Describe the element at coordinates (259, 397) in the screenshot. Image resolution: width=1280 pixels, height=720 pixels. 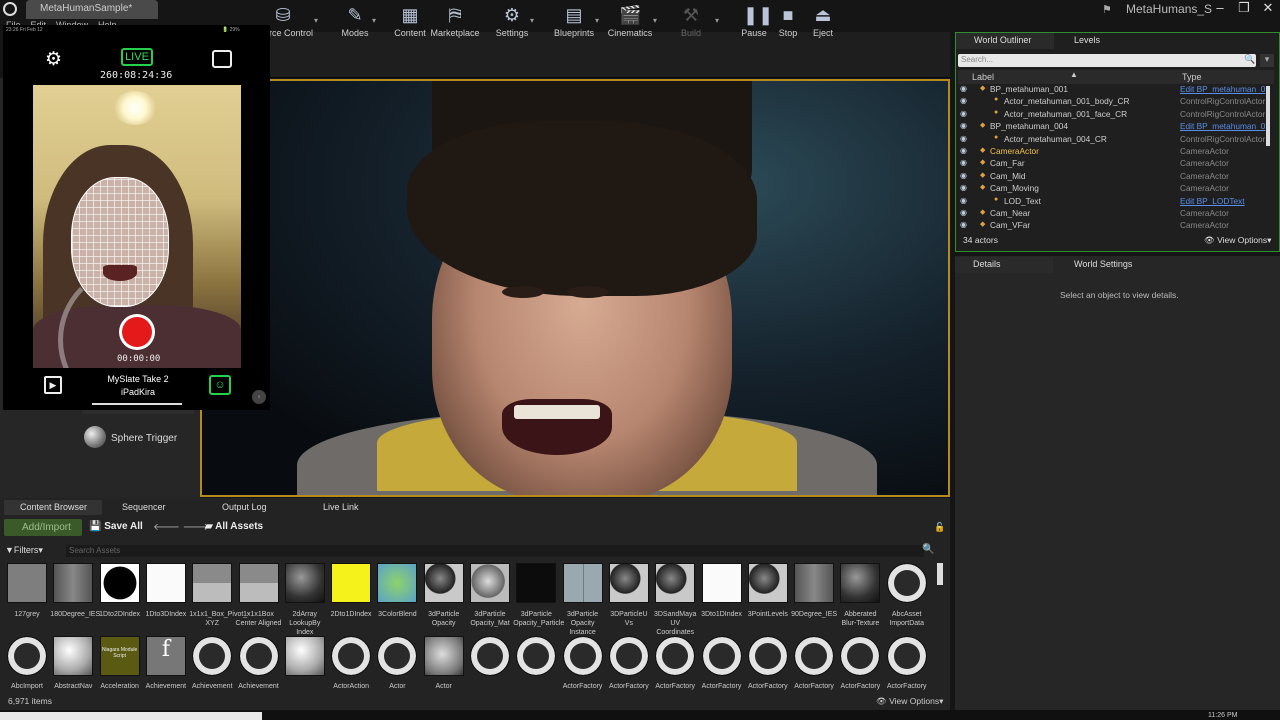
I see `assistive-touch-icon: ◦` at that location.